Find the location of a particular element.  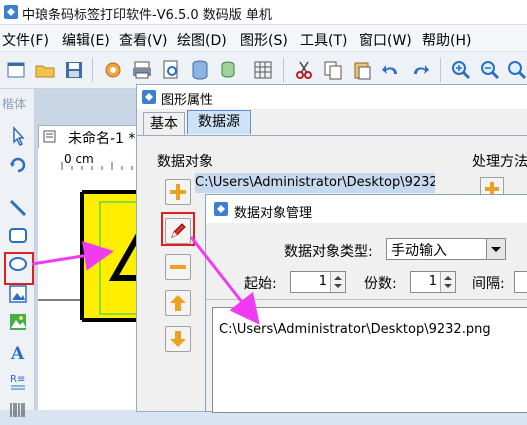

arrow-to-content is located at coordinates (224, 280).